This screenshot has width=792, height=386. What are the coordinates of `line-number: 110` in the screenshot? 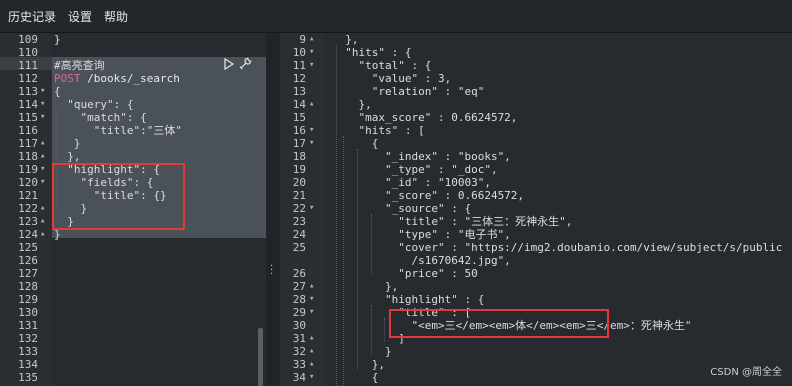 It's located at (28, 52).